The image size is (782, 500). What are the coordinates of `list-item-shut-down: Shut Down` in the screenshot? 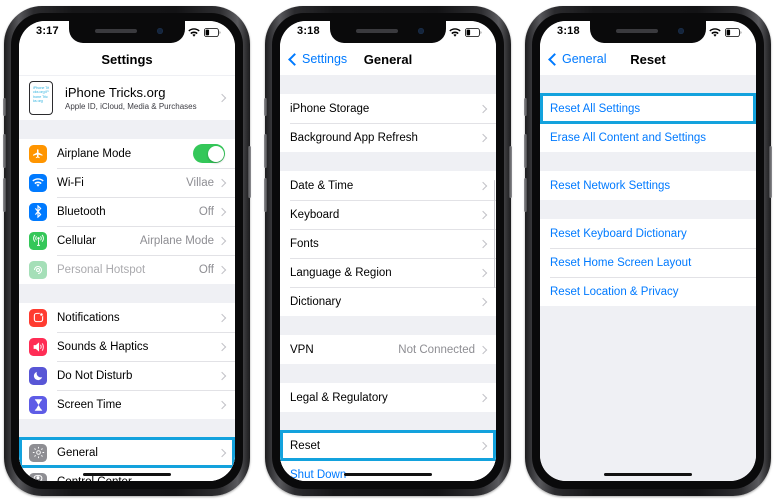 It's located at (388, 470).